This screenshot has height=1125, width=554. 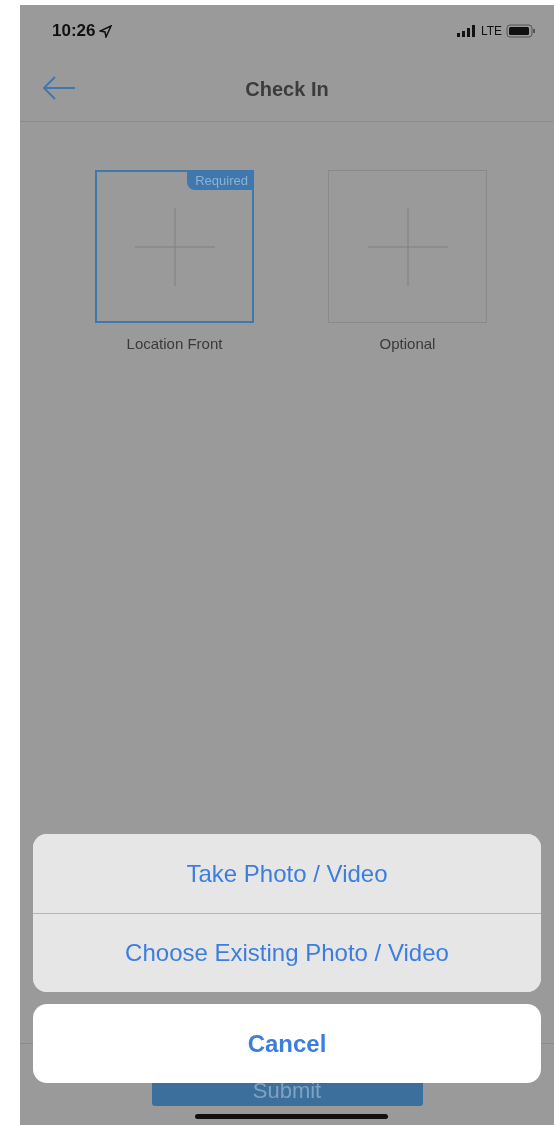 What do you see at coordinates (287, 1043) in the screenshot?
I see `cancel-button: Cancel` at bounding box center [287, 1043].